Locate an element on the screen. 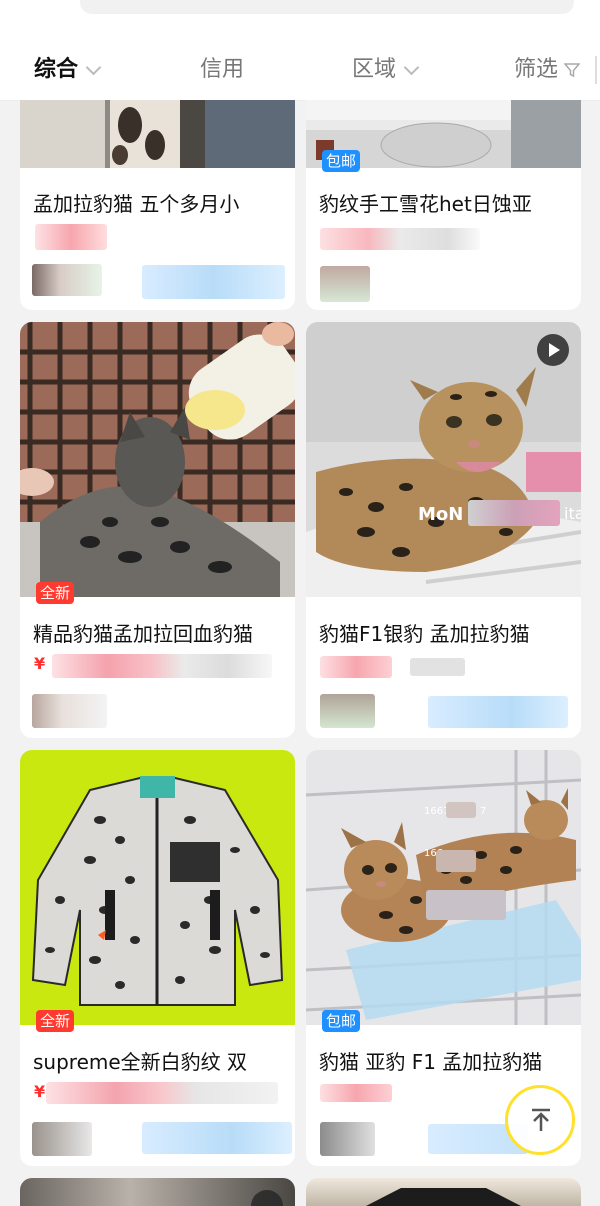  product-title: 豹猫F1银豹 孟加拉豹猫 is located at coordinates (424, 634).